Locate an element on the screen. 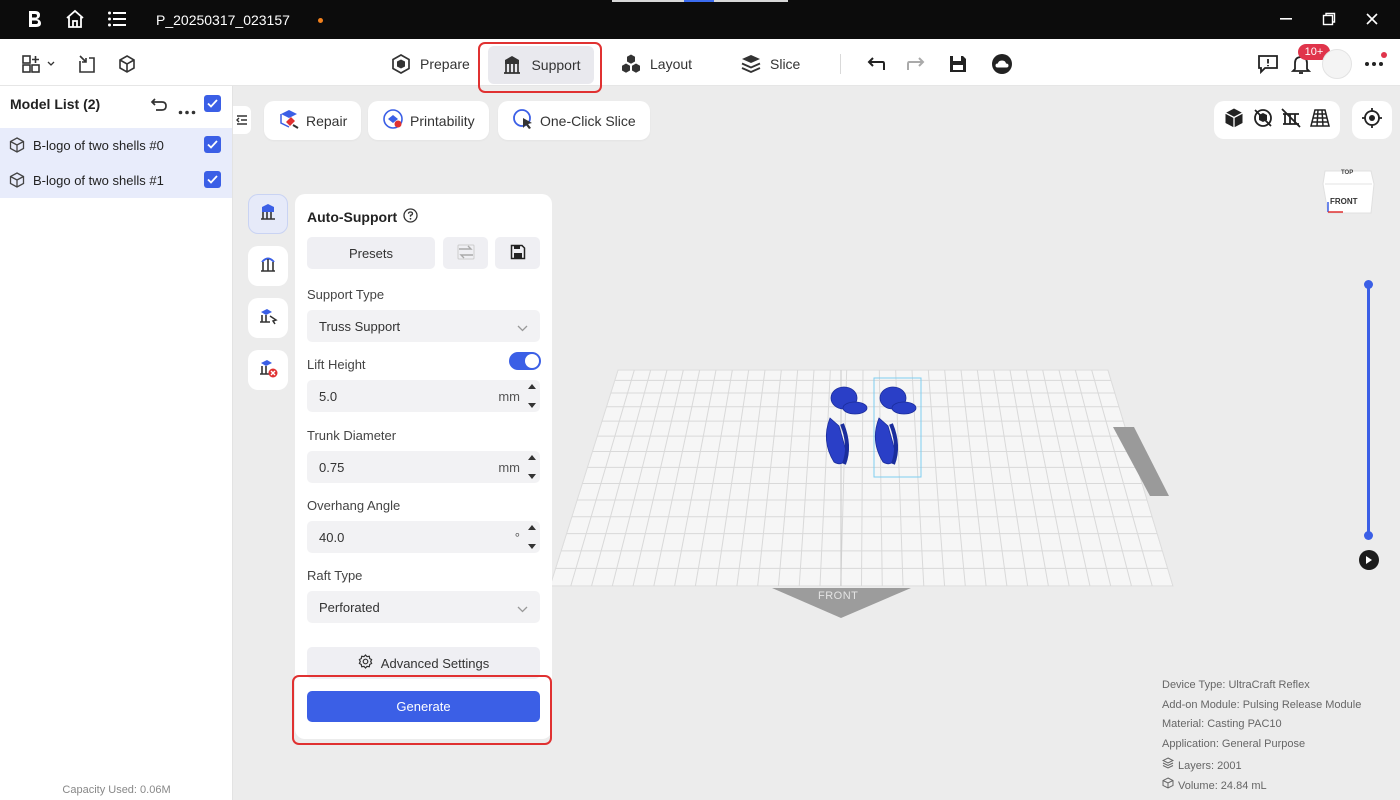 The image size is (1400, 800). application: Application: General Purpose is located at coordinates (1234, 743).